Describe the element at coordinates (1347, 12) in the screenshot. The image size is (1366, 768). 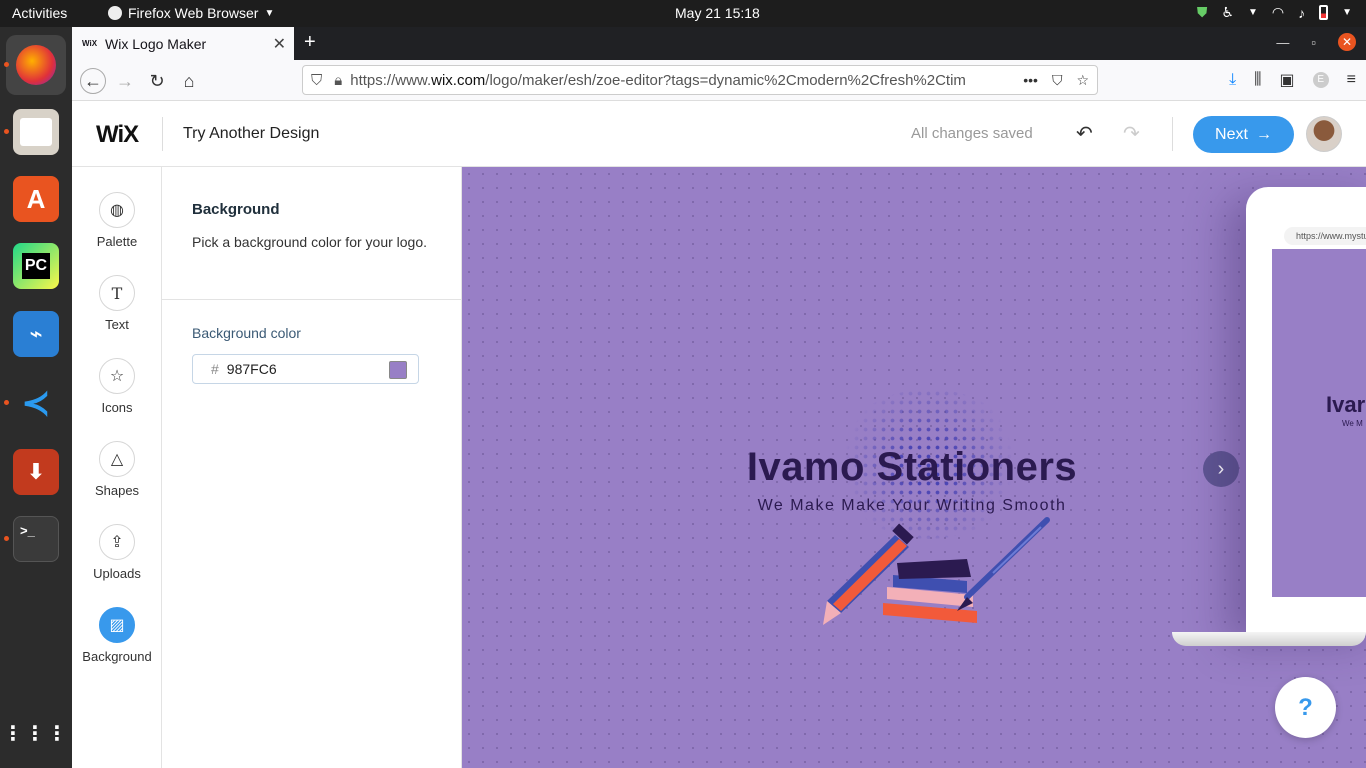
I see `chevron-down-icon: ▼` at that location.